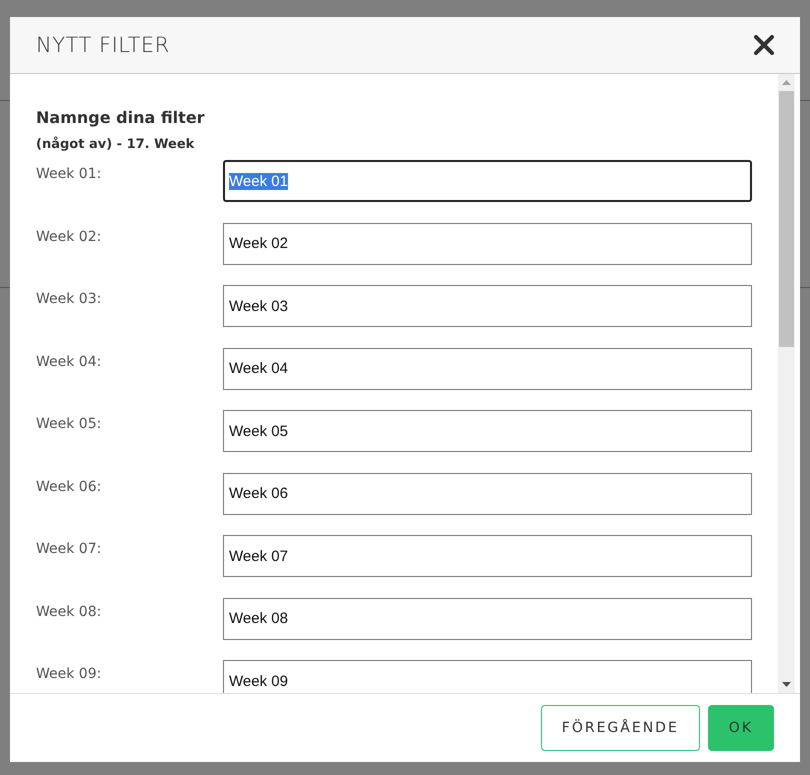  Describe the element at coordinates (487, 181) in the screenshot. I see `input-field: Week 01` at that location.